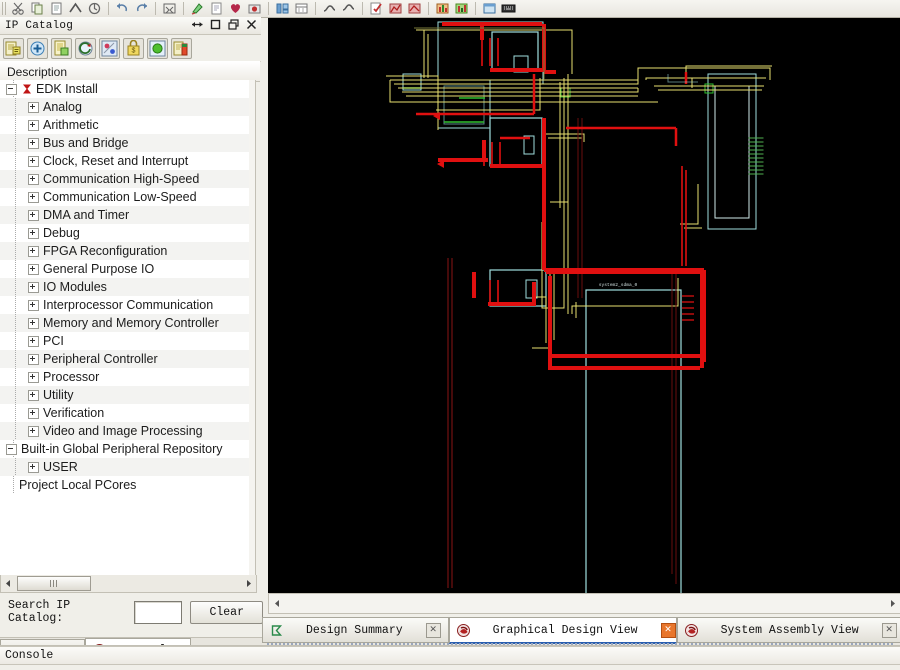  What do you see at coordinates (169, 8) in the screenshot?
I see `find-icon` at bounding box center [169, 8].